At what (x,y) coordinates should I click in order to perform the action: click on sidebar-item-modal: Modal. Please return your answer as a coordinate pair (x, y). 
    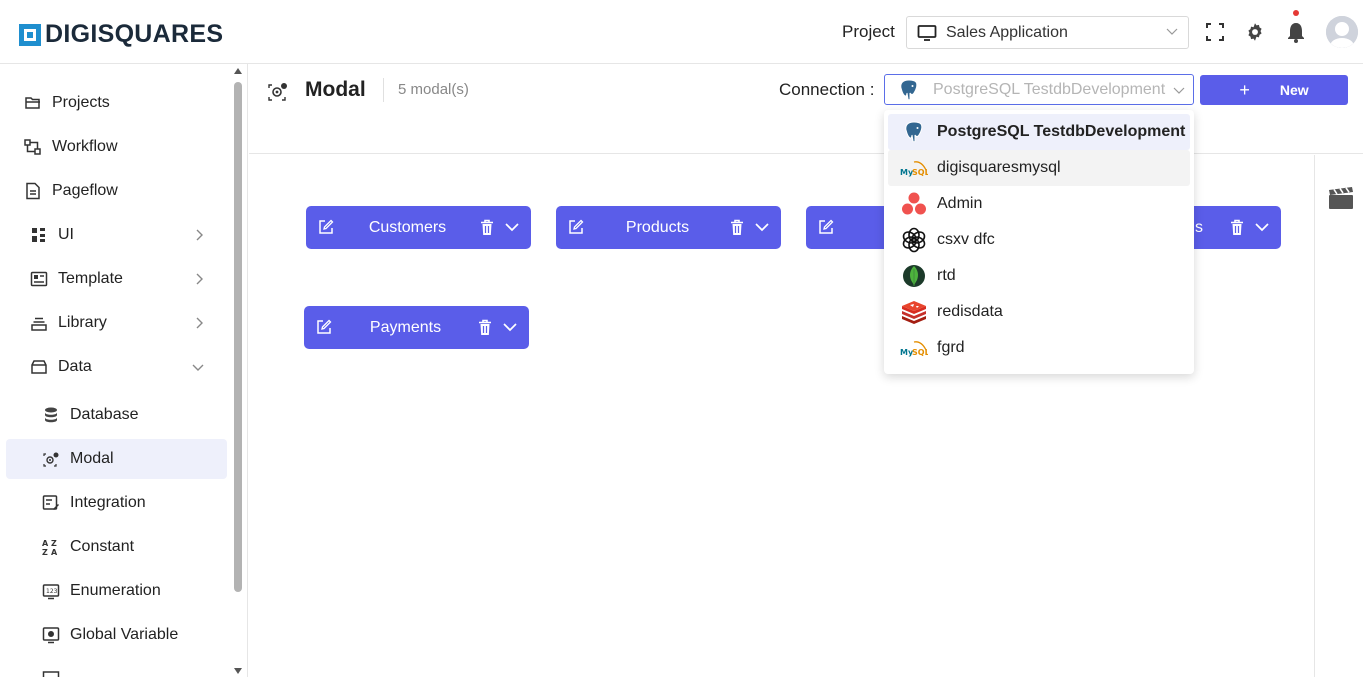
    Looking at the image, I should click on (116, 459).